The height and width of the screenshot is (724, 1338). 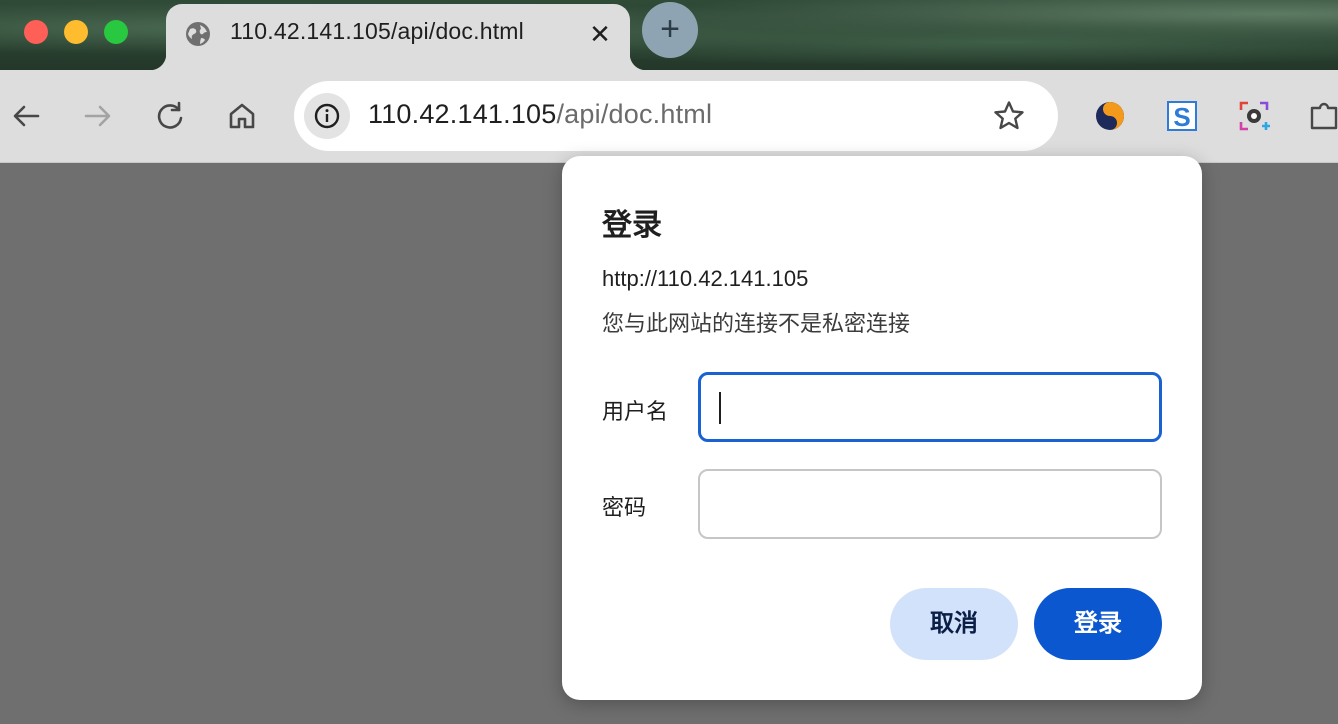 I want to click on browser-toolbar: 110.42.141.105/api/doc.html S, so click(x=669, y=116).